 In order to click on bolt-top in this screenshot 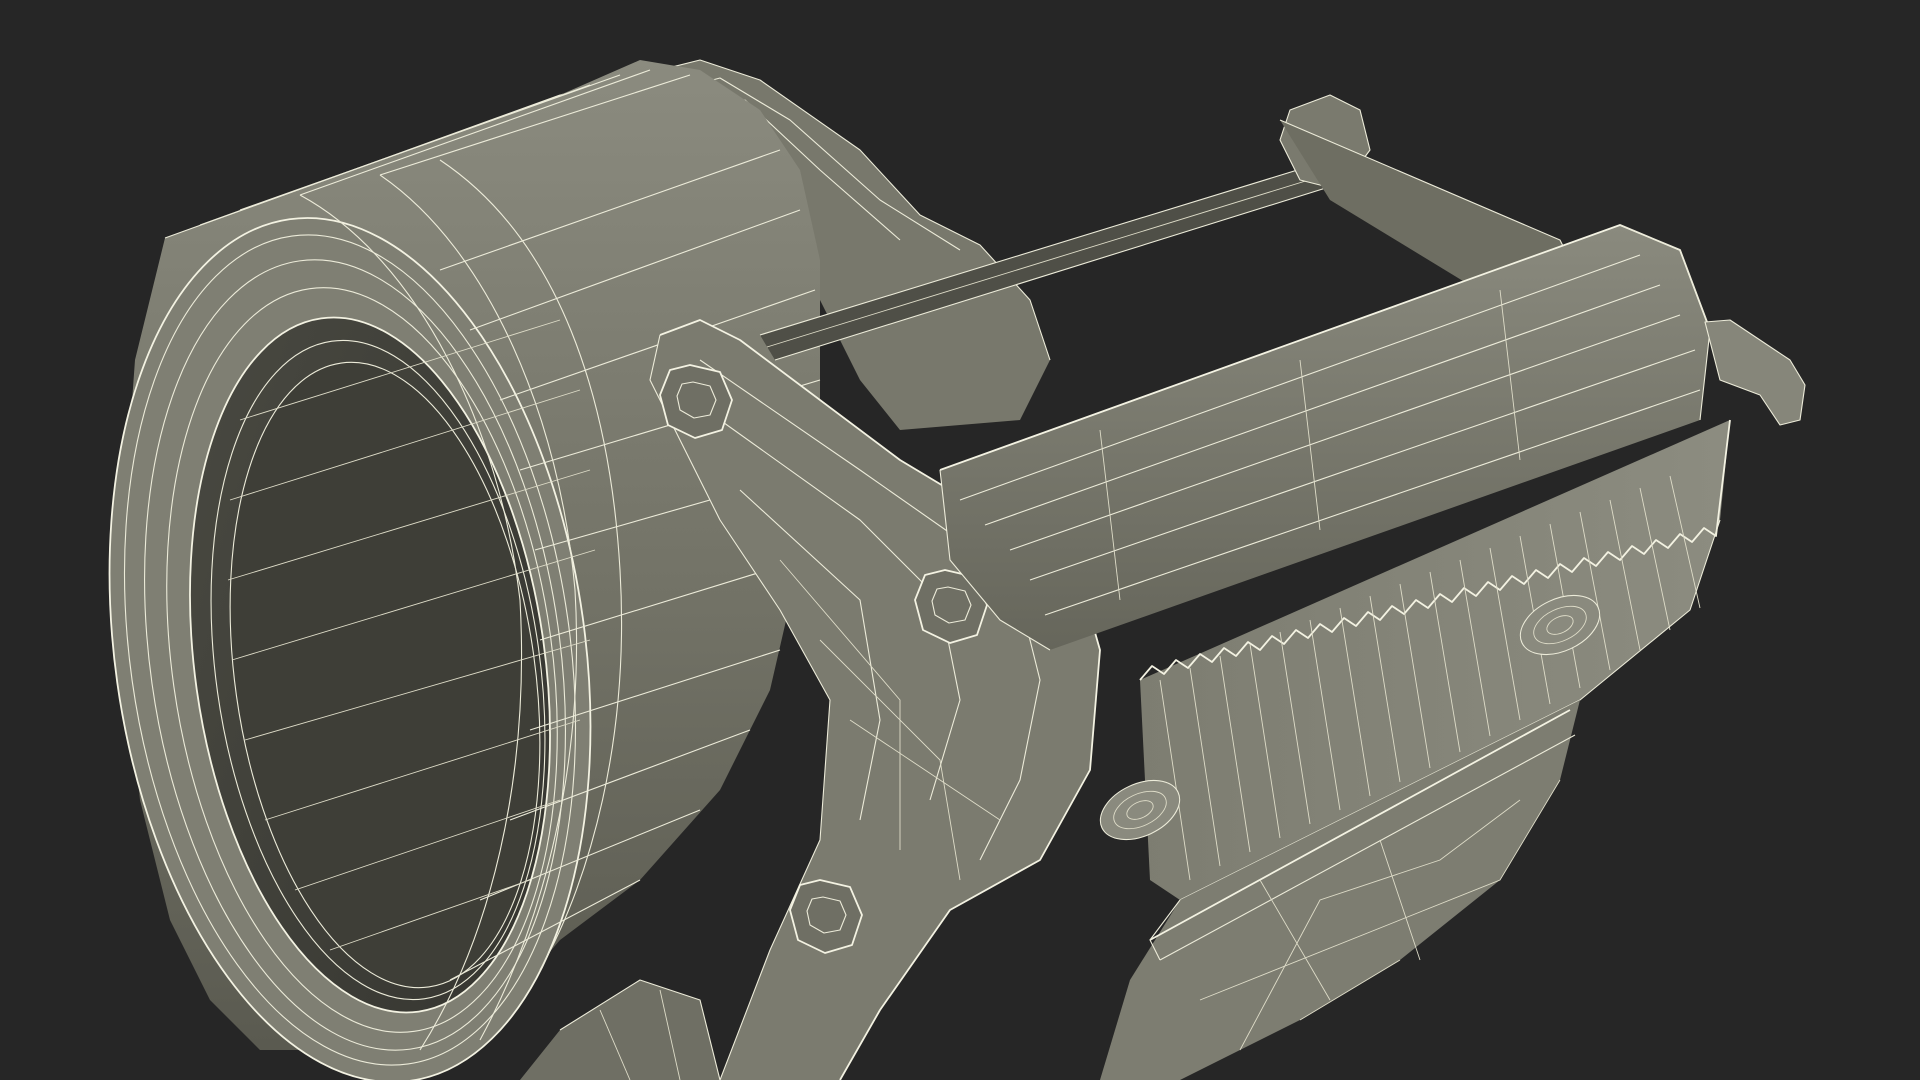, I will do `click(696, 401)`.